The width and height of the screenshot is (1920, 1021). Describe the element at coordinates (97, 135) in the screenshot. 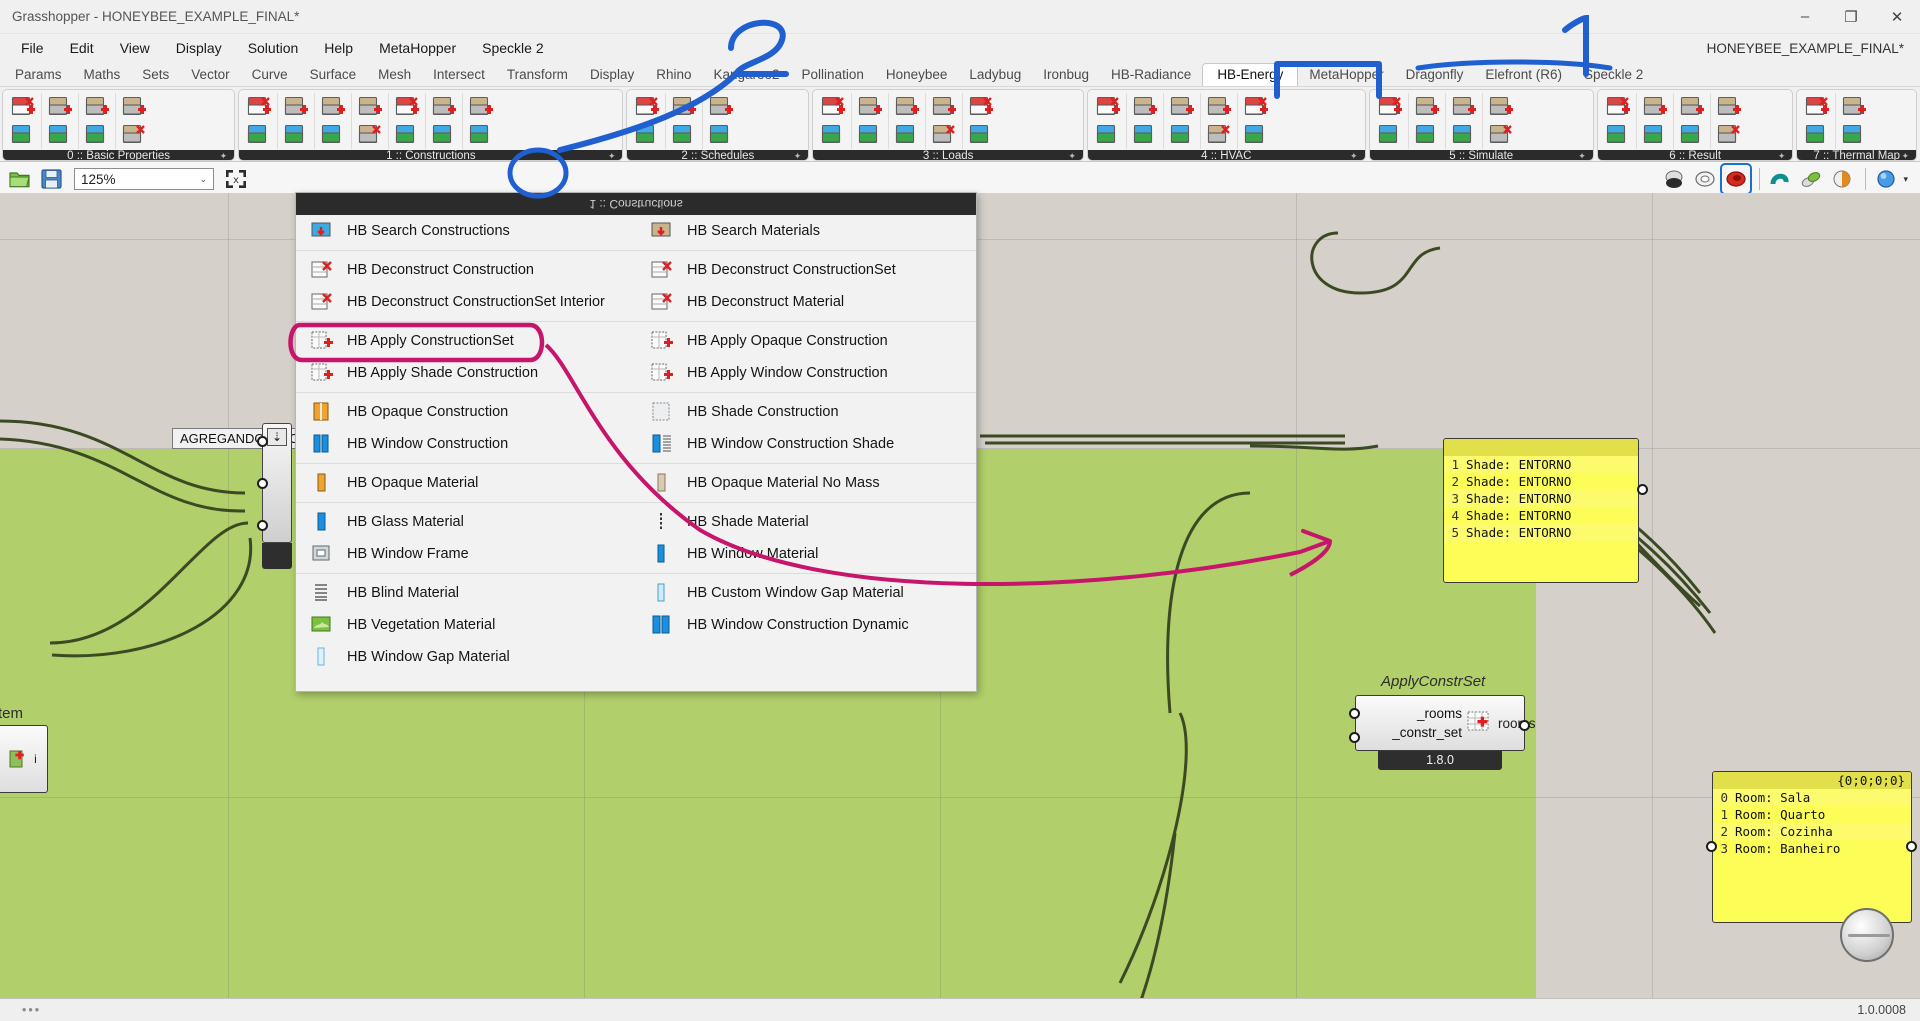

I see `g0c2r1k0-icon` at that location.